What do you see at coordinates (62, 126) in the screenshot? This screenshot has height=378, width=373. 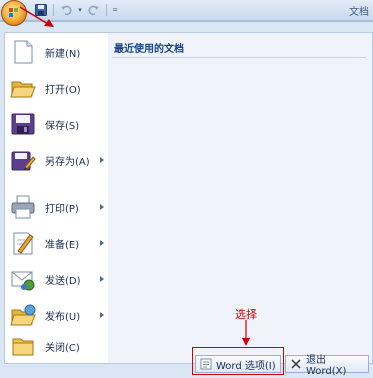 I see `menu-item-label: 保存(S)` at bounding box center [62, 126].